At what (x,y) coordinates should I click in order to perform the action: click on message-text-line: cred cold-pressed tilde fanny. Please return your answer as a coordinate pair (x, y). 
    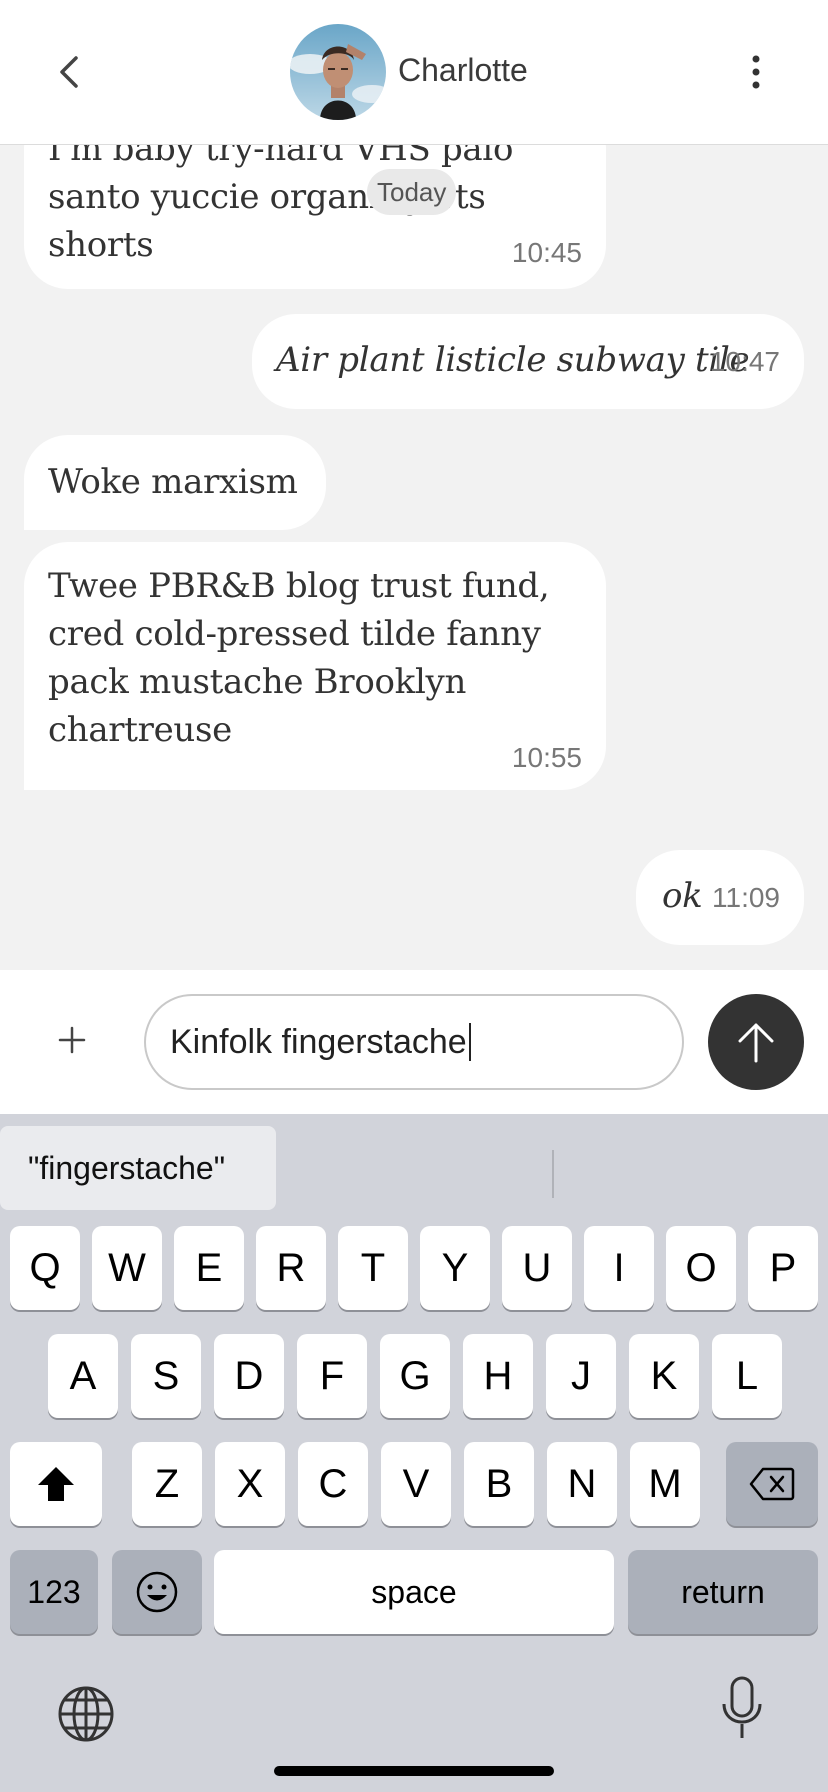
    Looking at the image, I should click on (294, 634).